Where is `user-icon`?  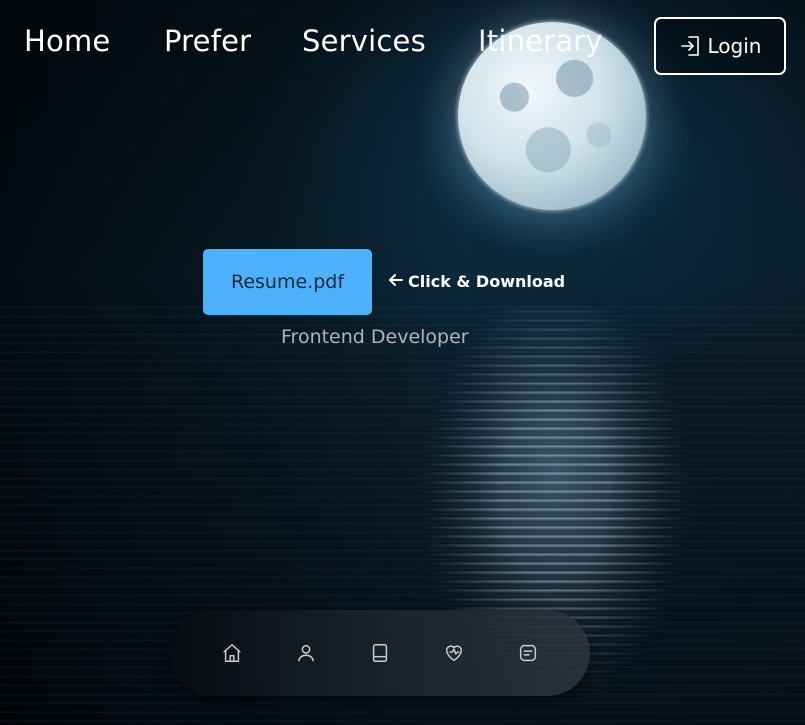
user-icon is located at coordinates (306, 653).